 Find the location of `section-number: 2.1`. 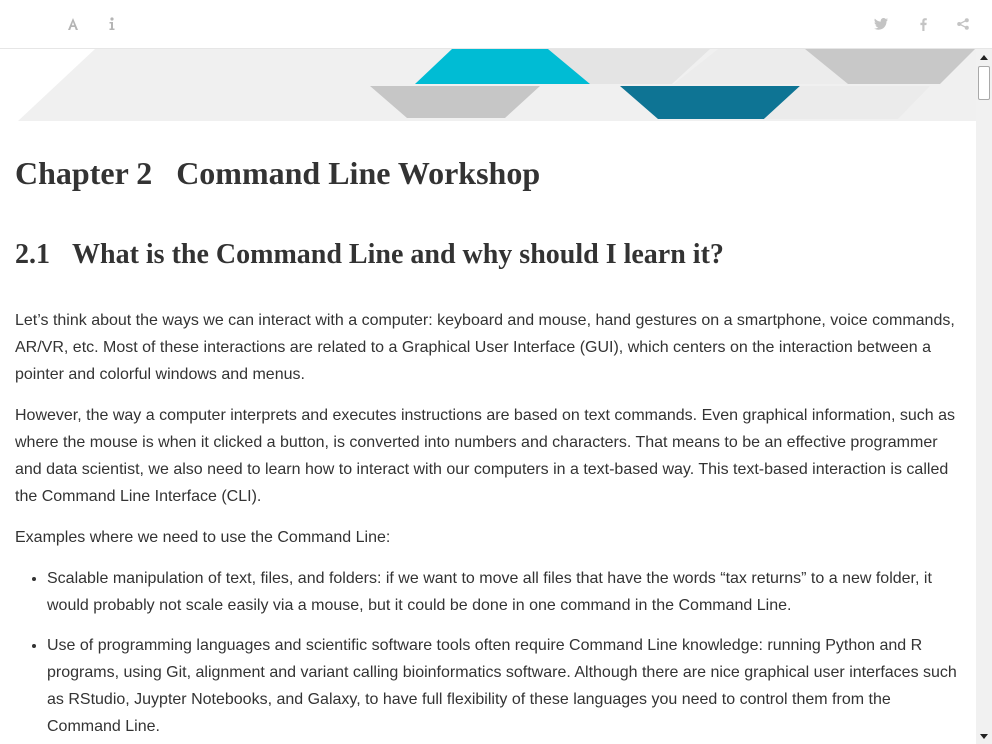

section-number: 2.1 is located at coordinates (32, 254).